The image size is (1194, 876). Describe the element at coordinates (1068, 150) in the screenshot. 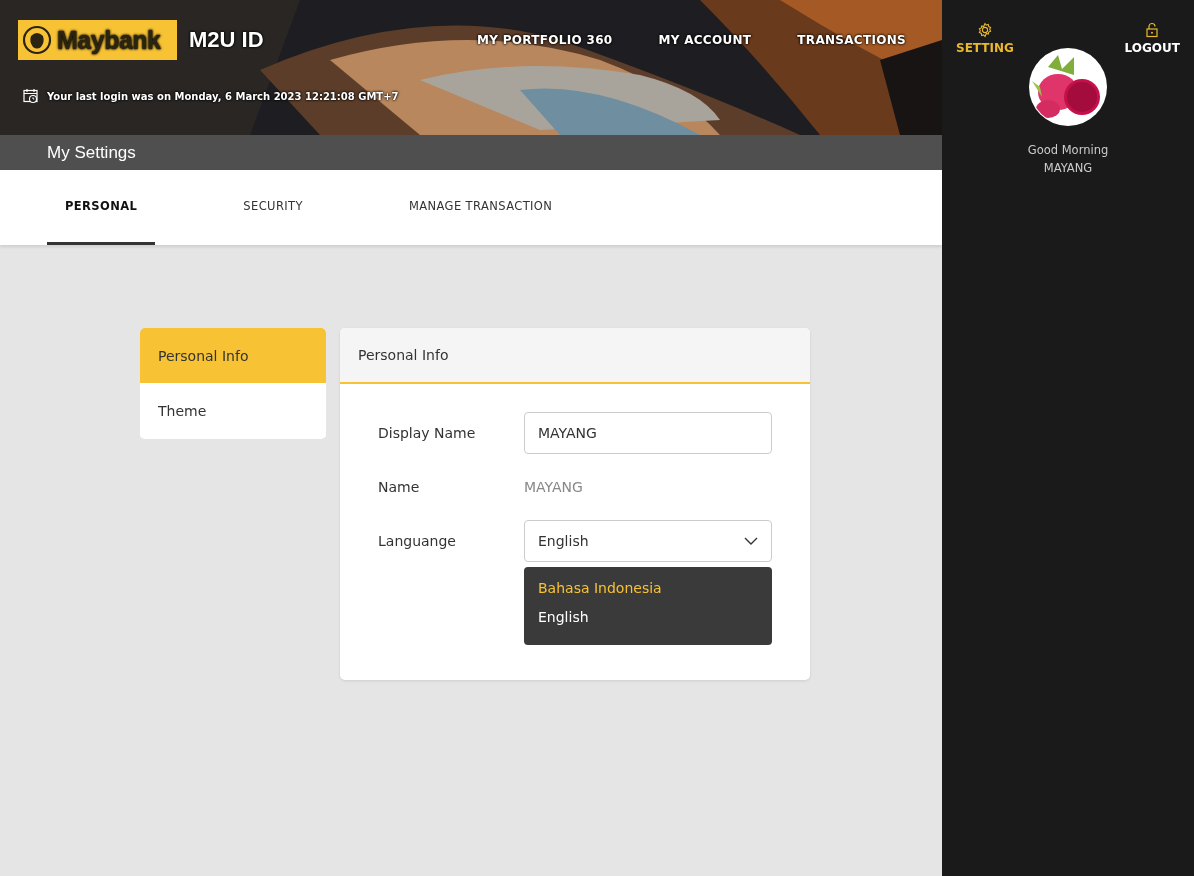

I see `greeting-text: Good Morning` at that location.